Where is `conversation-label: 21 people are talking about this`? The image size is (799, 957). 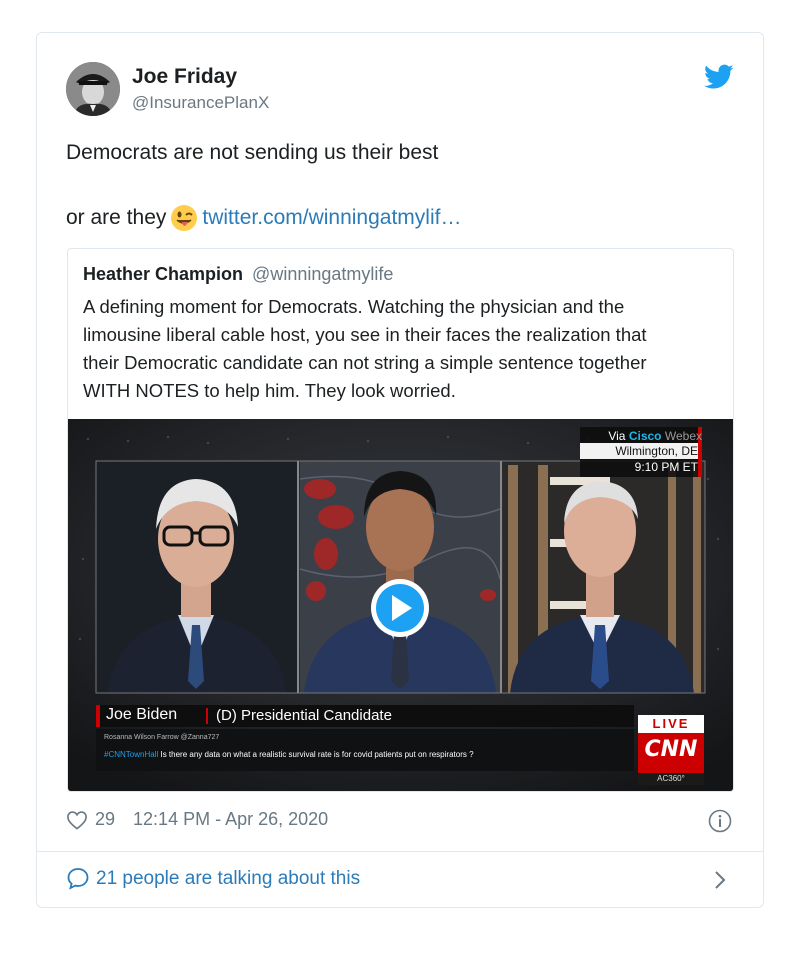
conversation-label: 21 people are talking about this is located at coordinates (228, 879).